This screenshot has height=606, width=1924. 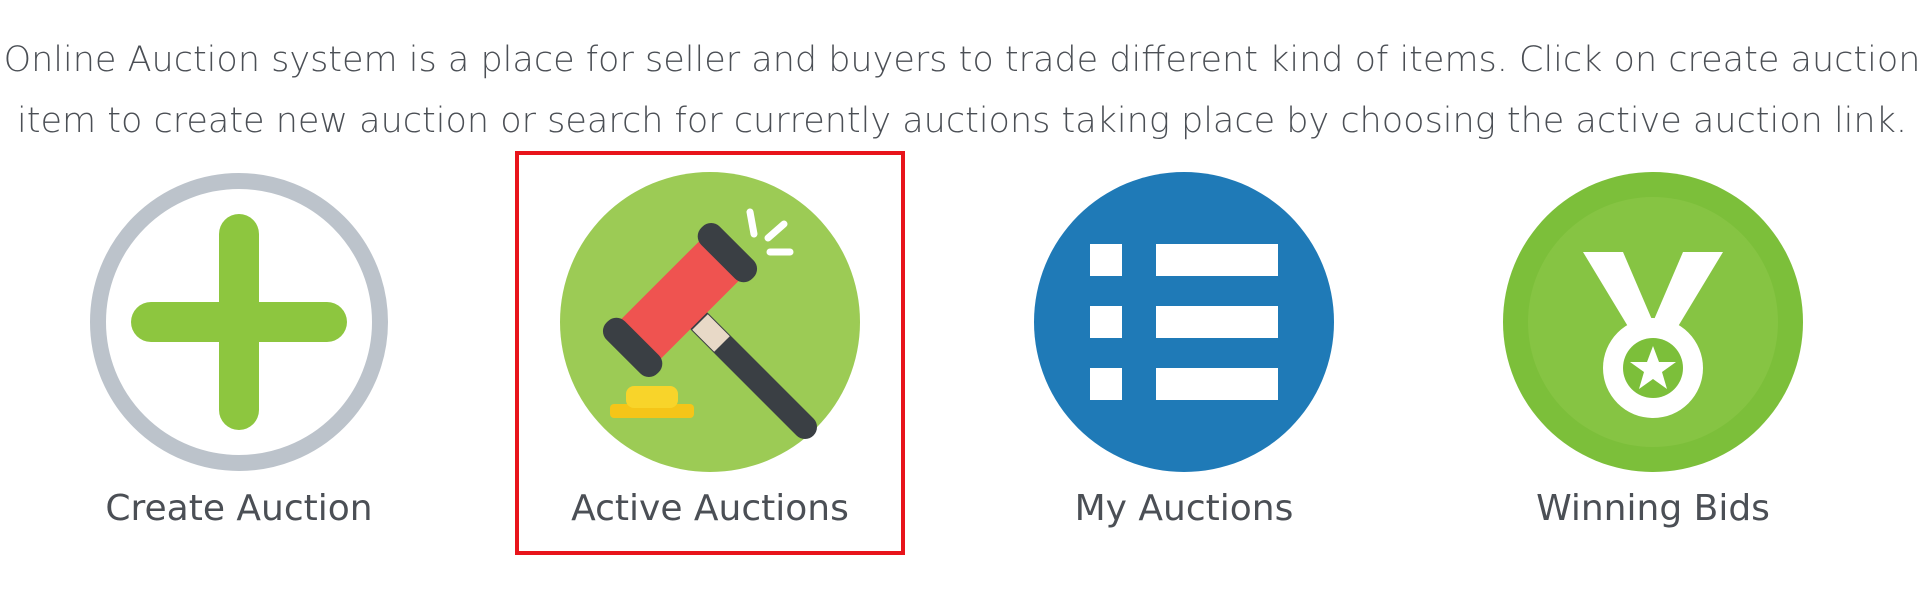 I want to click on medal-icon, so click(x=1653, y=322).